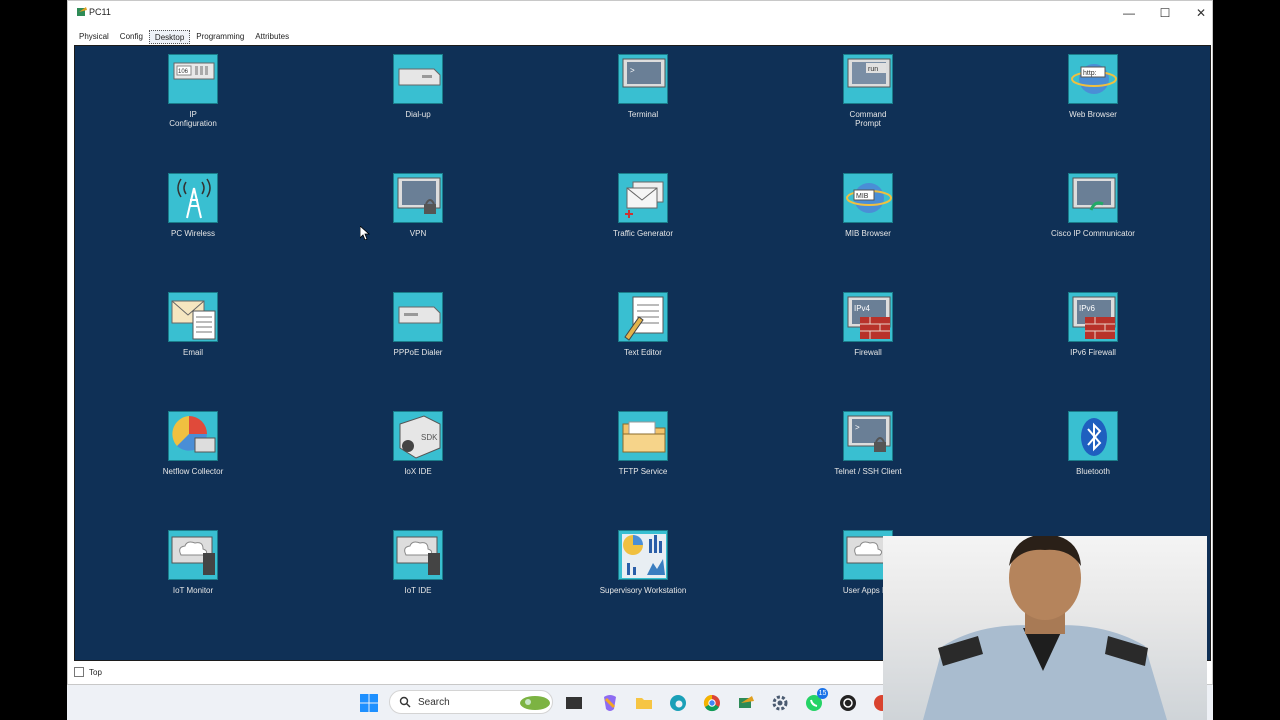  I want to click on windows-start-icon, so click(369, 703).